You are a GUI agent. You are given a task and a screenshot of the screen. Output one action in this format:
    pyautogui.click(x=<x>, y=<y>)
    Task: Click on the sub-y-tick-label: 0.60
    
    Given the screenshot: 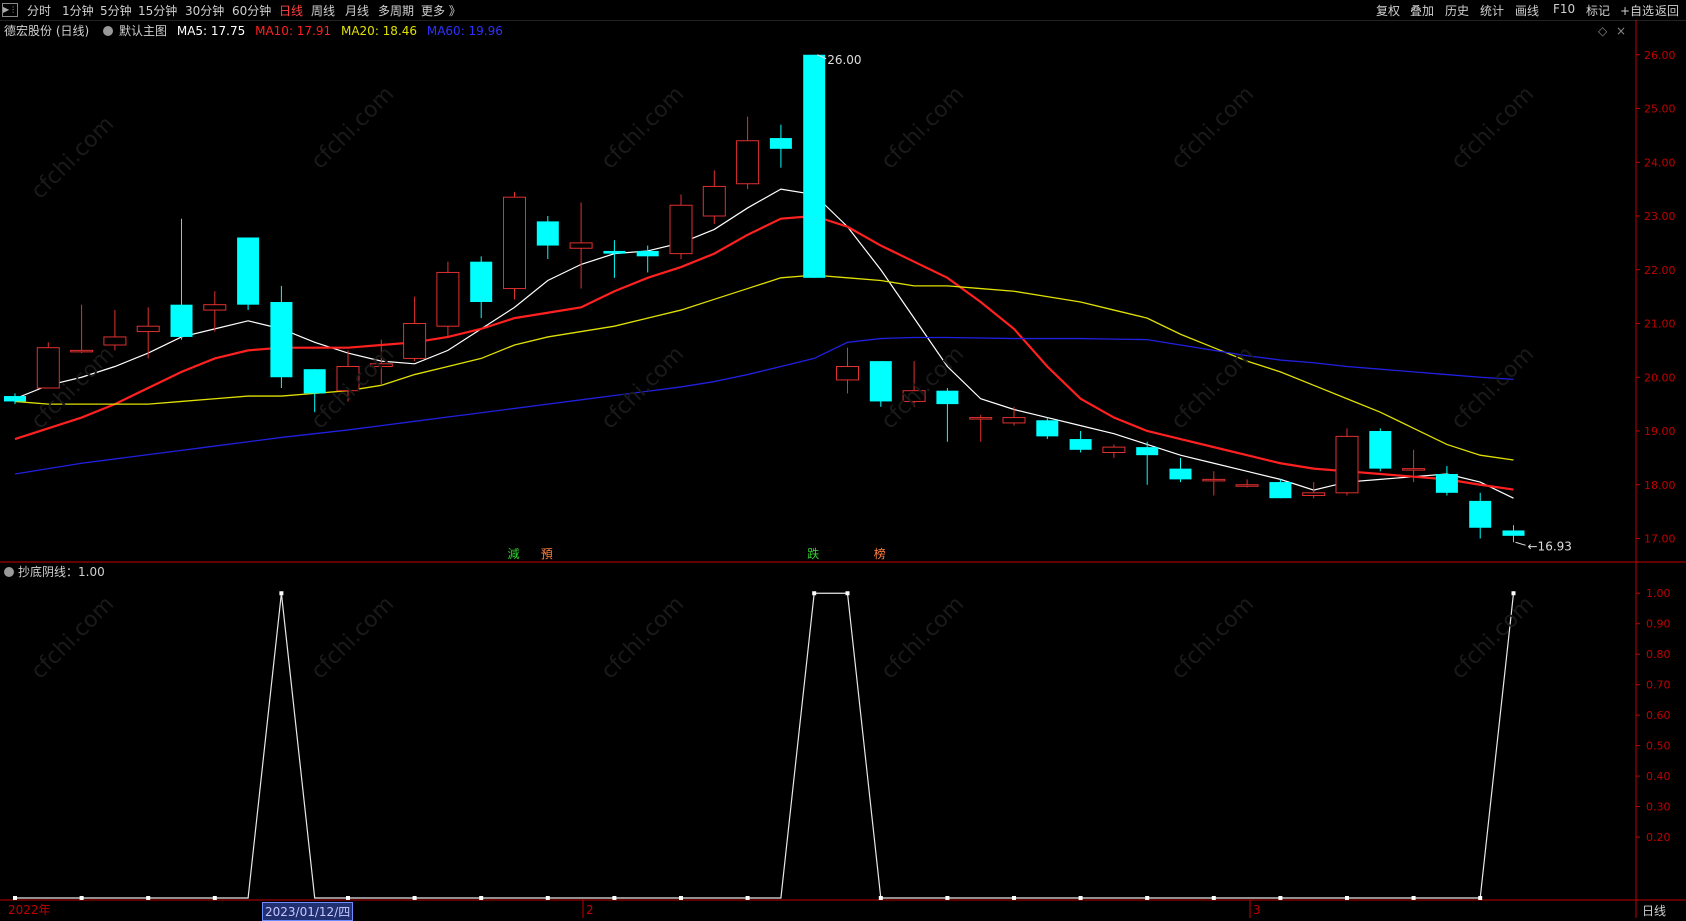 What is the action you would take?
    pyautogui.click(x=1658, y=715)
    